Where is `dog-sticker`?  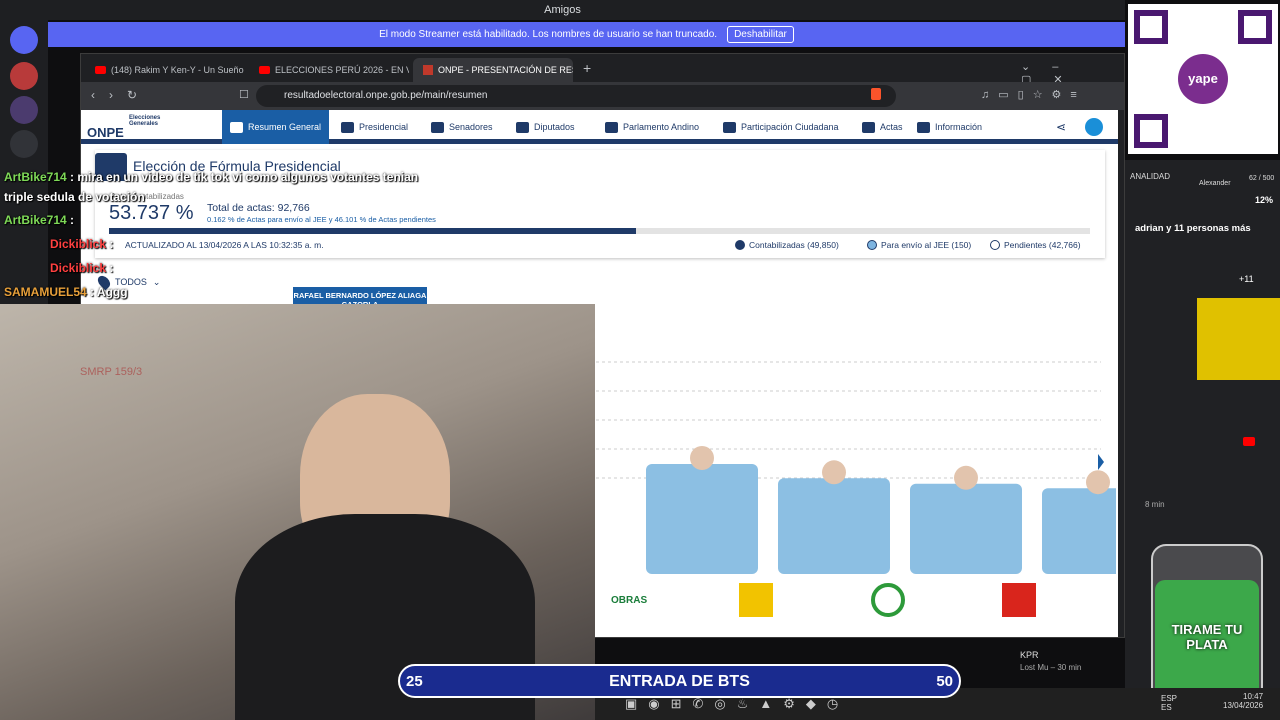 dog-sticker is located at coordinates (1238, 339).